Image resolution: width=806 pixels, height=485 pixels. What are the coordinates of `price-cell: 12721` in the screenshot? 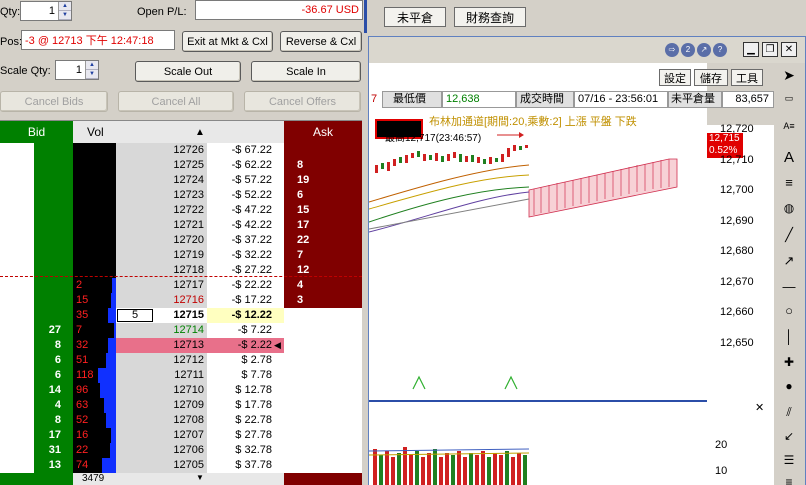 It's located at (161, 225).